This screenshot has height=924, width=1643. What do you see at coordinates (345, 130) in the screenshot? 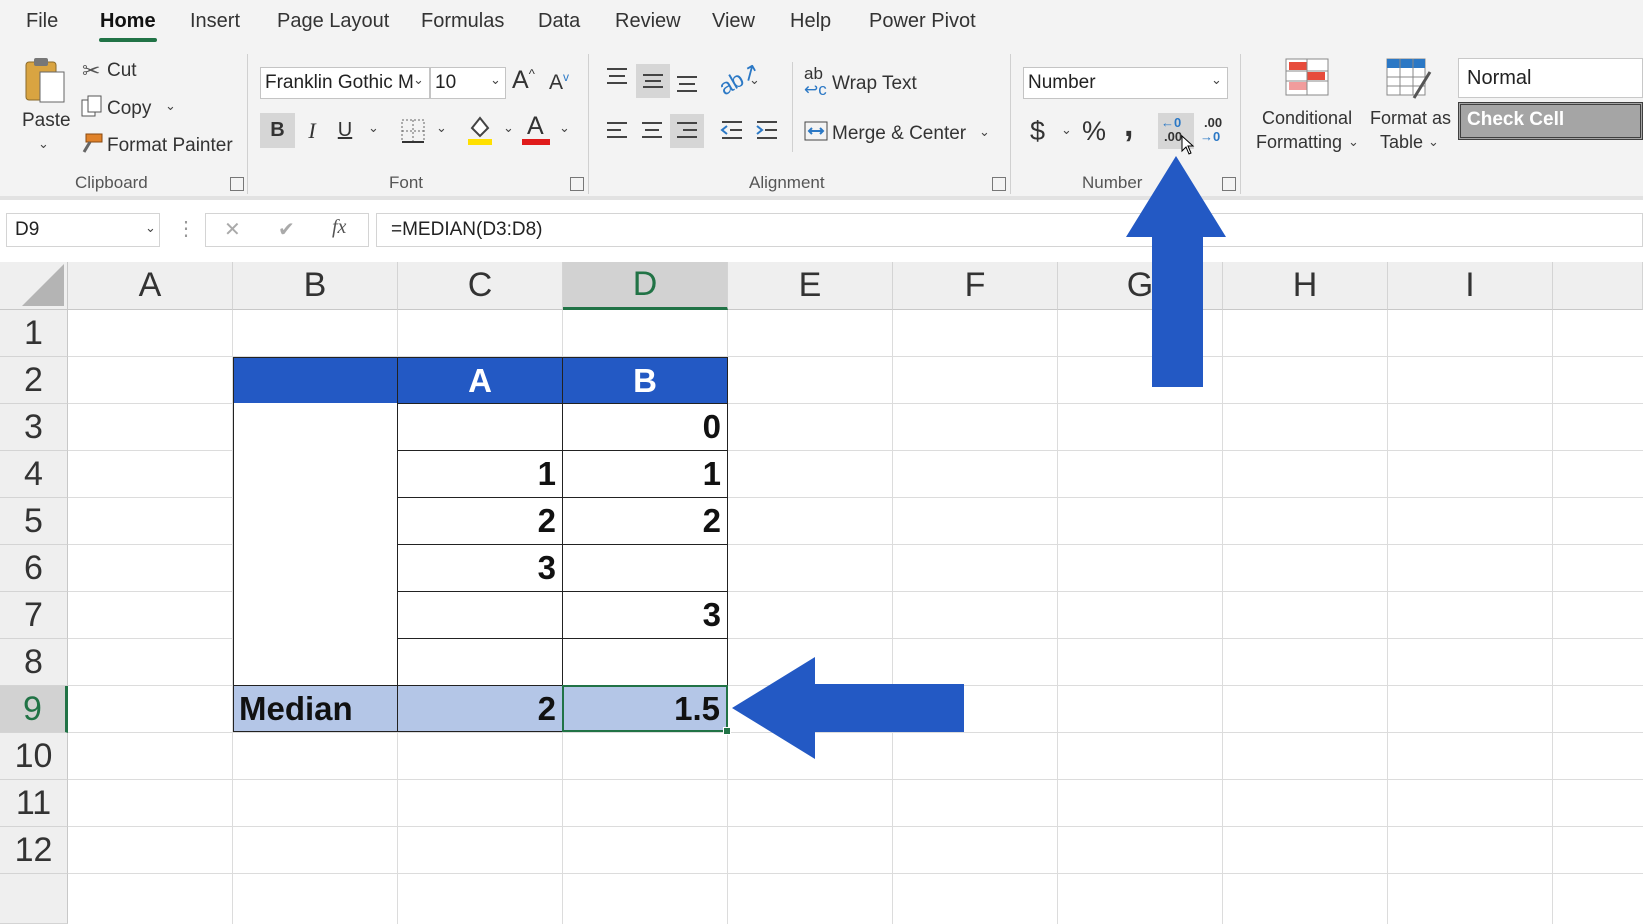
I see `underline-button: U` at bounding box center [345, 130].